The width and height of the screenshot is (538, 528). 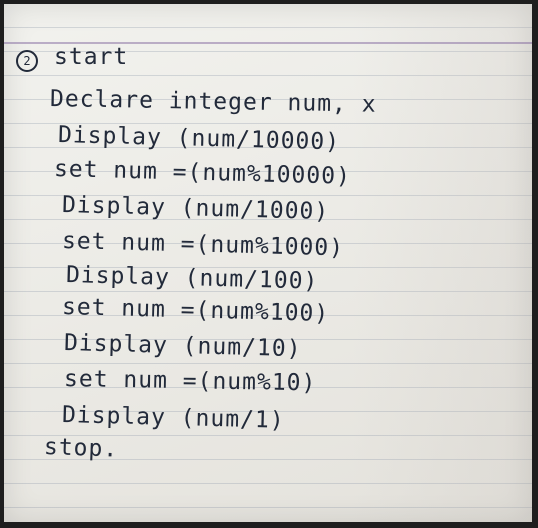 I want to click on line-set-10000: set num =(num%10000), so click(x=202, y=173).